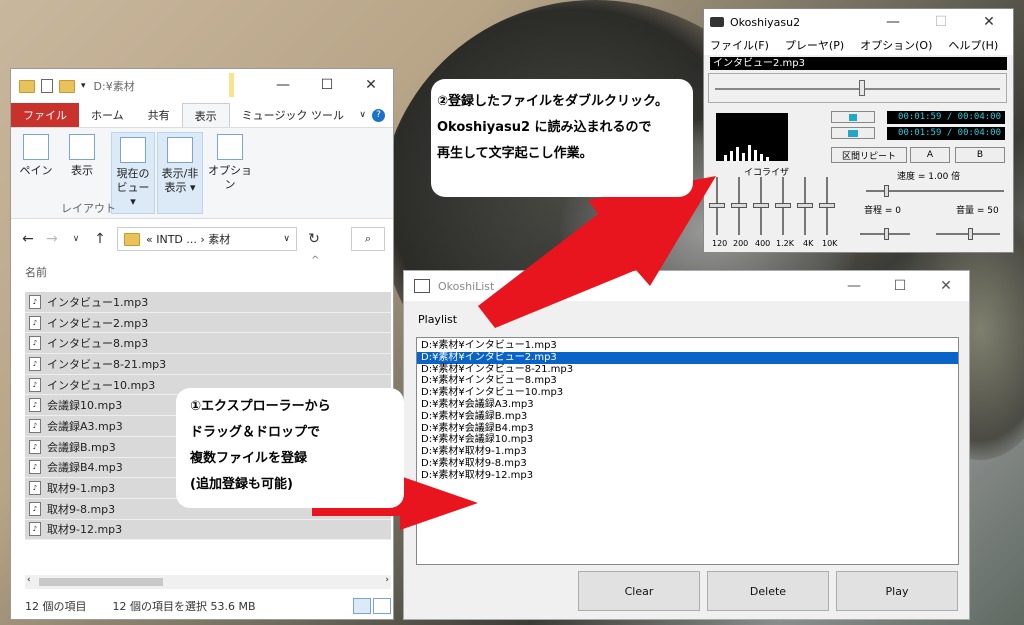  I want to click on new-folder-icon, so click(67, 86).